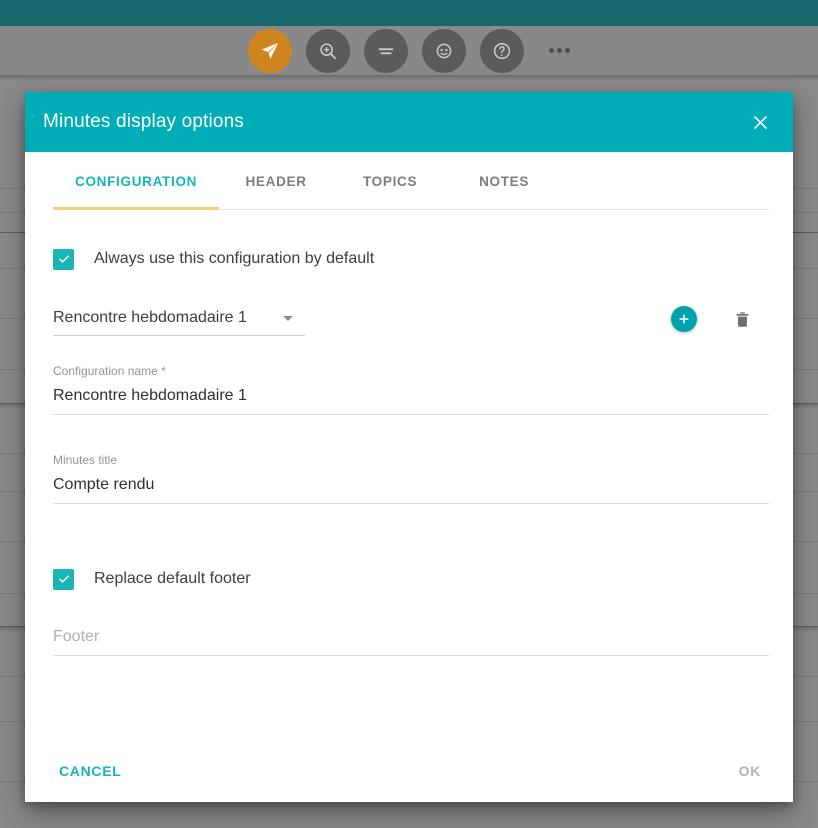 The image size is (818, 828). What do you see at coordinates (234, 258) in the screenshot?
I see `always-default-checkbox-label: Always use this configuration by default` at bounding box center [234, 258].